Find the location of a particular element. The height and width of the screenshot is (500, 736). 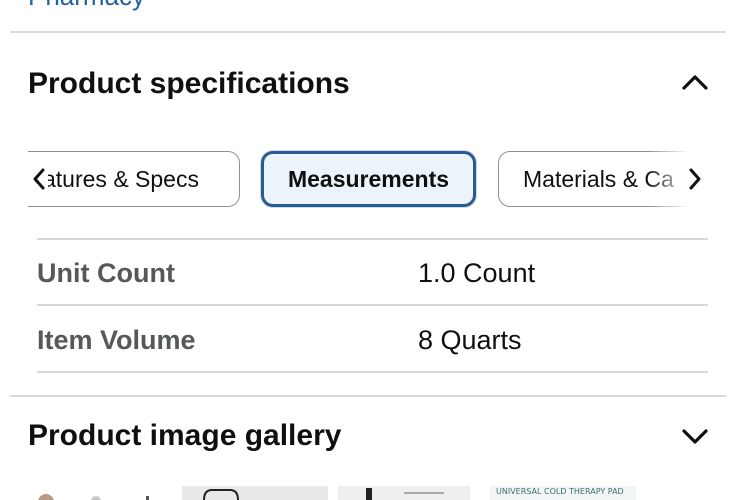

tab-features-specs: atures & Specs is located at coordinates (134, 179).